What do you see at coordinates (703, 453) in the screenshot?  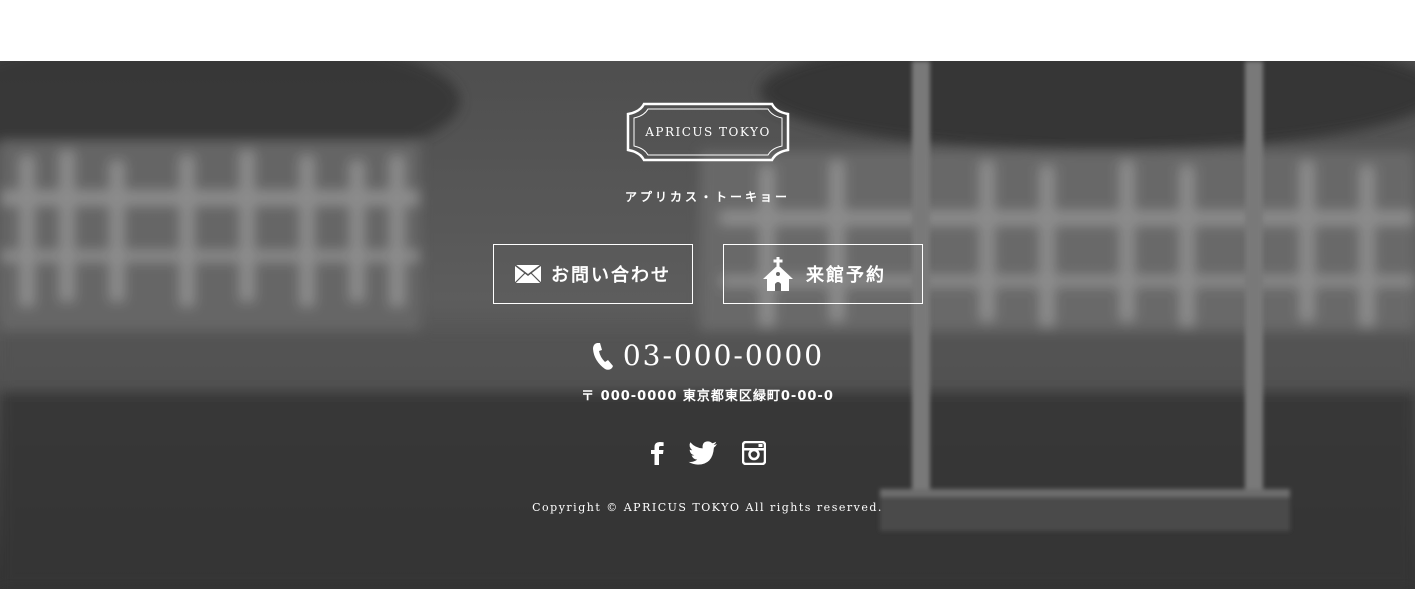 I see `twitter-icon` at bounding box center [703, 453].